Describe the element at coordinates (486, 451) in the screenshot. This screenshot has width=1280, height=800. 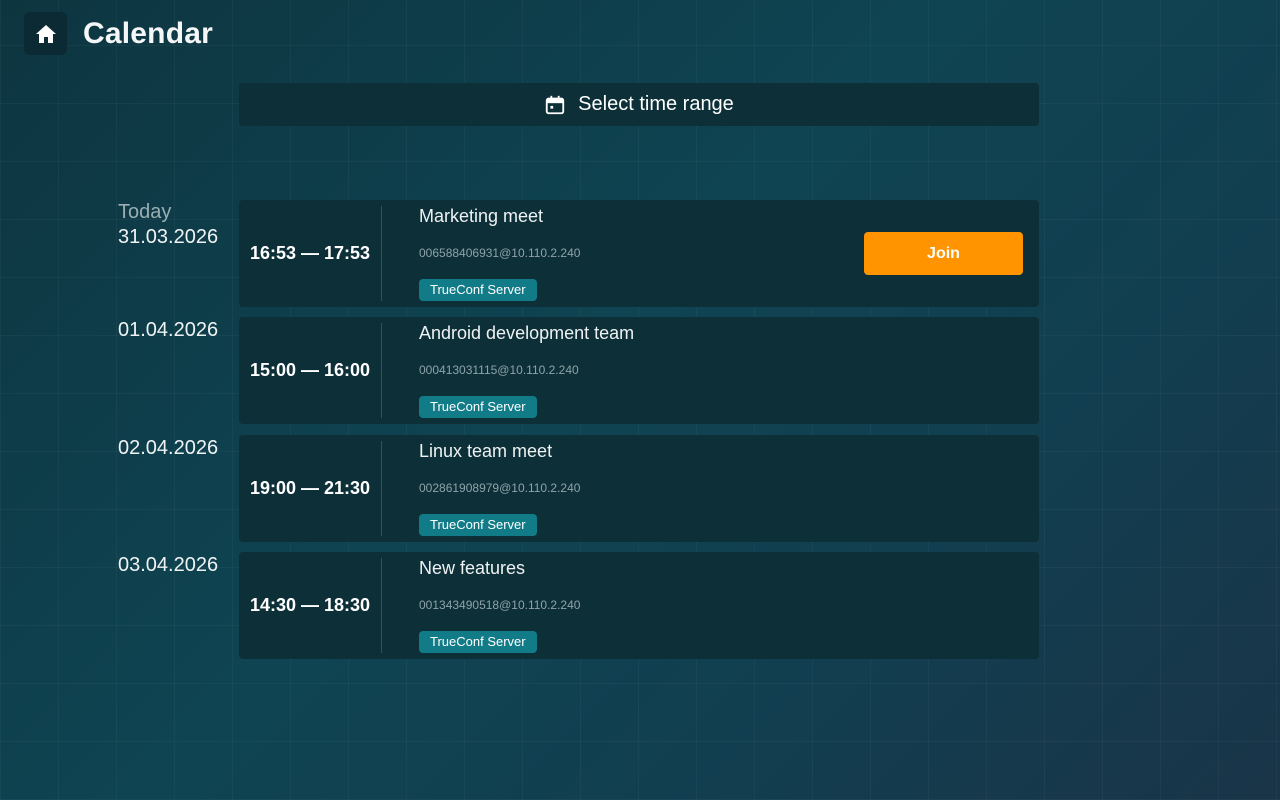
I see `event-title: Linux team meet` at that location.